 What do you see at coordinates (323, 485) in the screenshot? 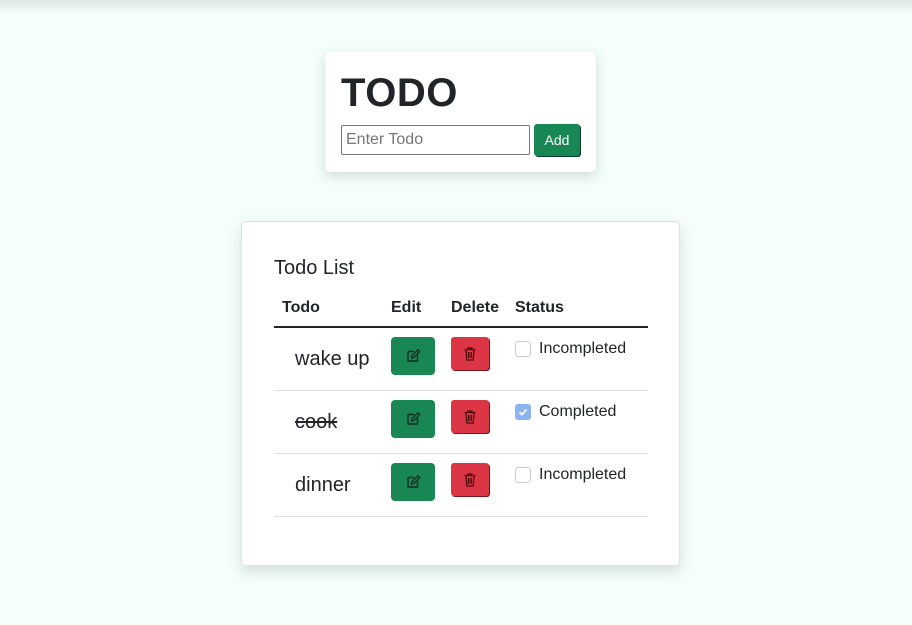
I see `todo-text: dinner` at bounding box center [323, 485].